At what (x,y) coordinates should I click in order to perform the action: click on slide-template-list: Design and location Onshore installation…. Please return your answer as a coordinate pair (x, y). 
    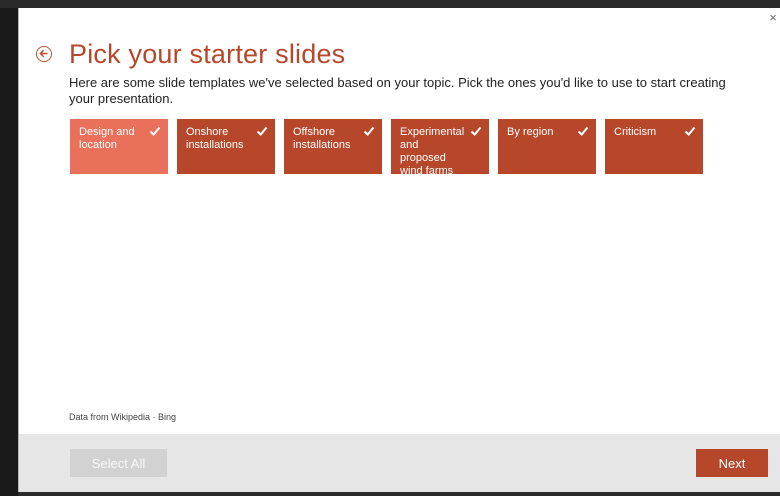
    Looking at the image, I should click on (386, 148).